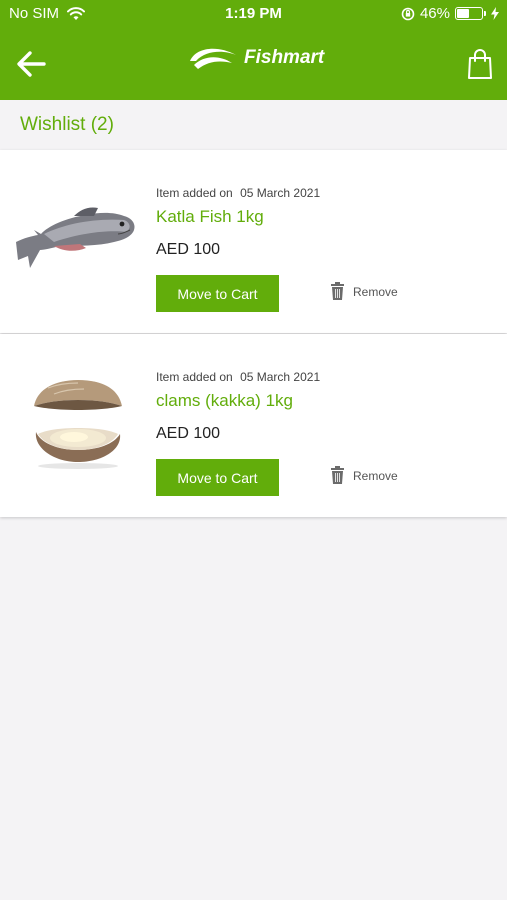  What do you see at coordinates (470, 13) in the screenshot?
I see `battery-icon` at bounding box center [470, 13].